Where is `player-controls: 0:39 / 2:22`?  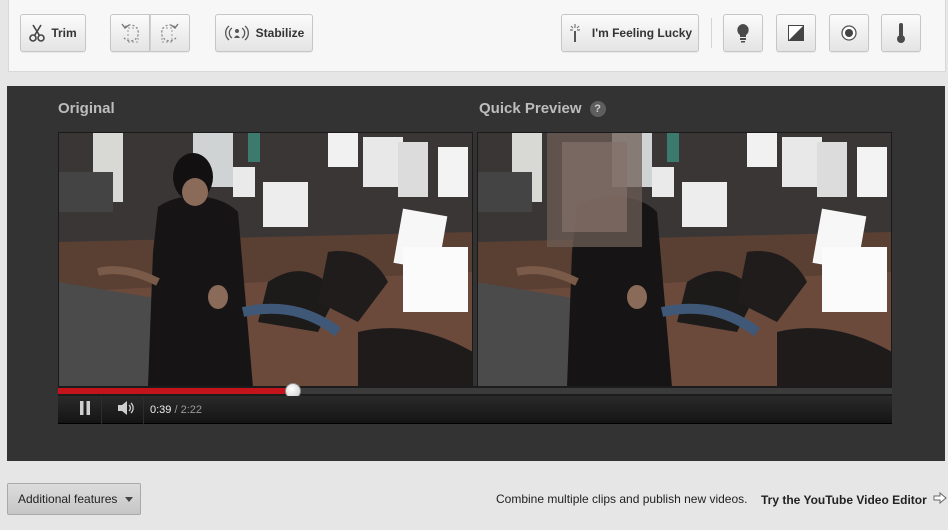
player-controls: 0:39 / 2:22 is located at coordinates (475, 410).